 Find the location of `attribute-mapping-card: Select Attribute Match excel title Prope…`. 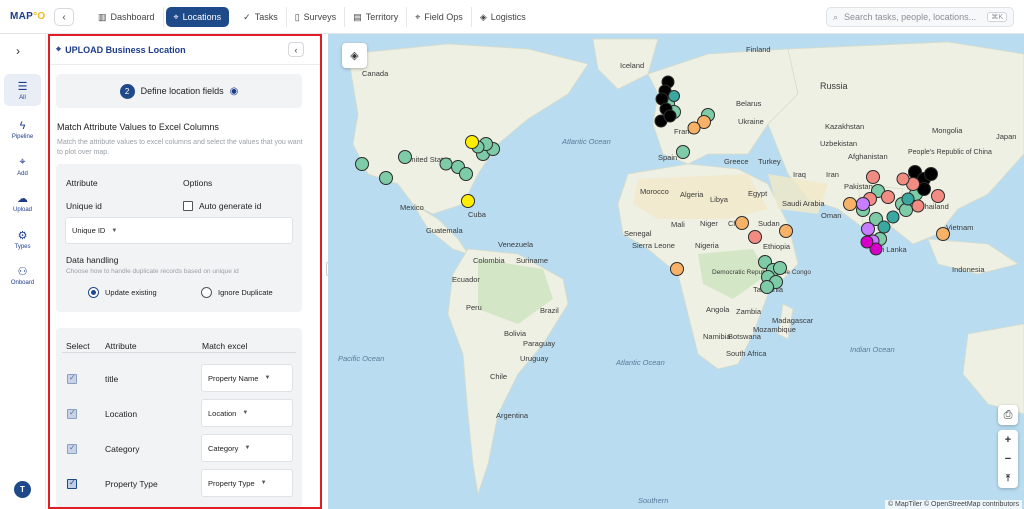

attribute-mapping-card: Select Attribute Match excel title Prope… is located at coordinates (179, 417).